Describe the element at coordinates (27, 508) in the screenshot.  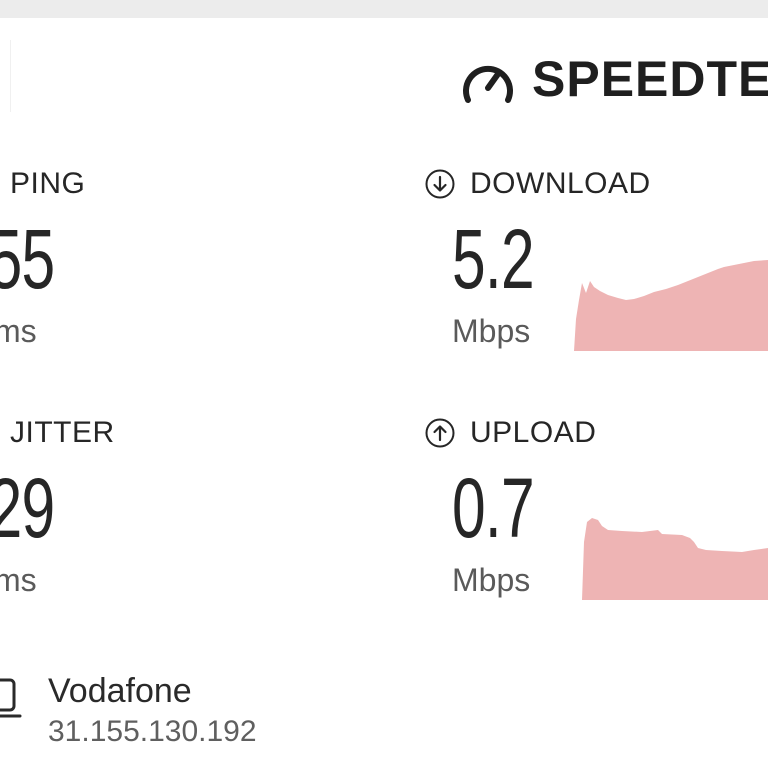
I see `jitter-value: 29` at that location.